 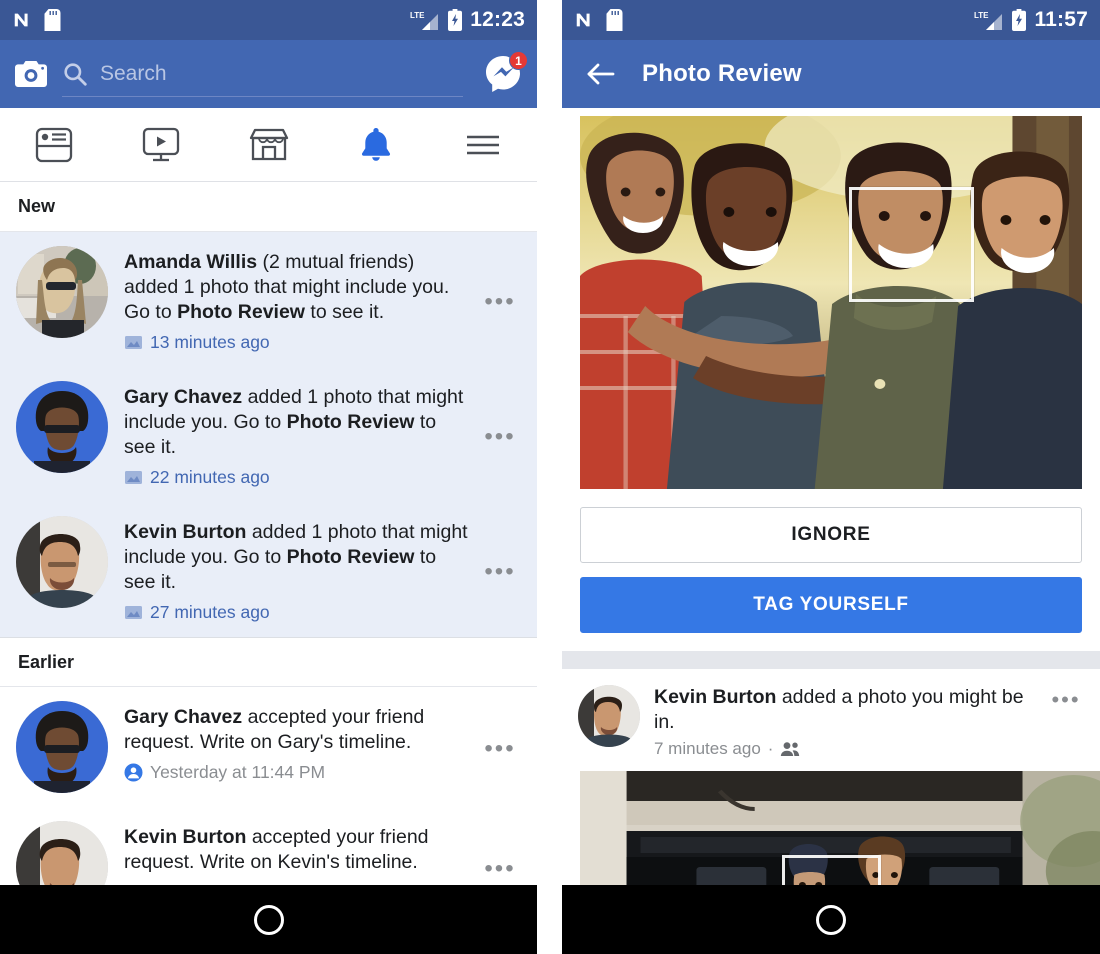 What do you see at coordinates (210, 612) in the screenshot?
I see `notification-timestamp: 27 minutes ago` at bounding box center [210, 612].